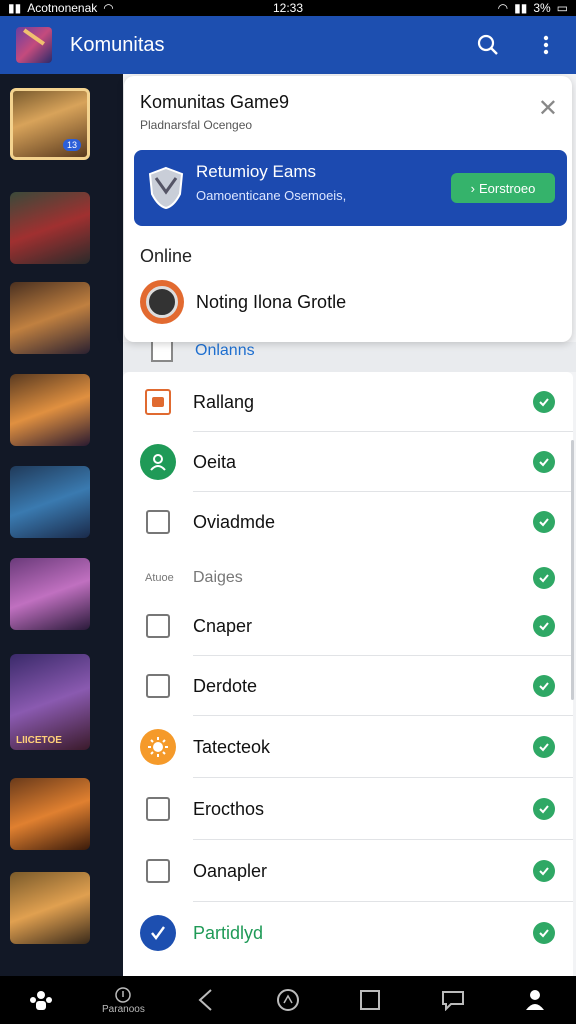 This screenshot has width=576, height=1024. What do you see at coordinates (234, 521) in the screenshot?
I see `list-item-label: Oviadmde` at bounding box center [234, 521].